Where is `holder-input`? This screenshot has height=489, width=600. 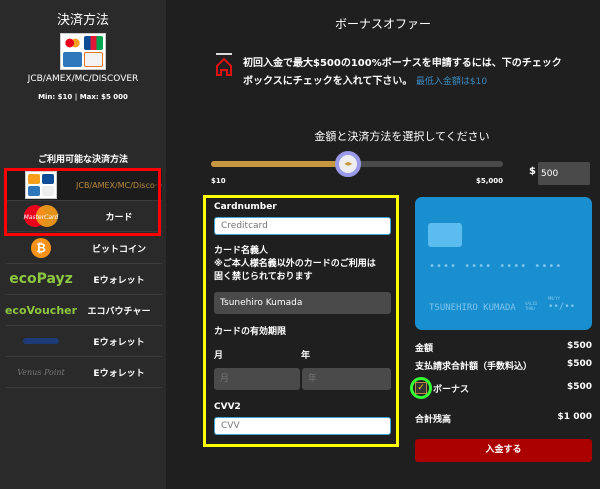 holder-input is located at coordinates (302, 303).